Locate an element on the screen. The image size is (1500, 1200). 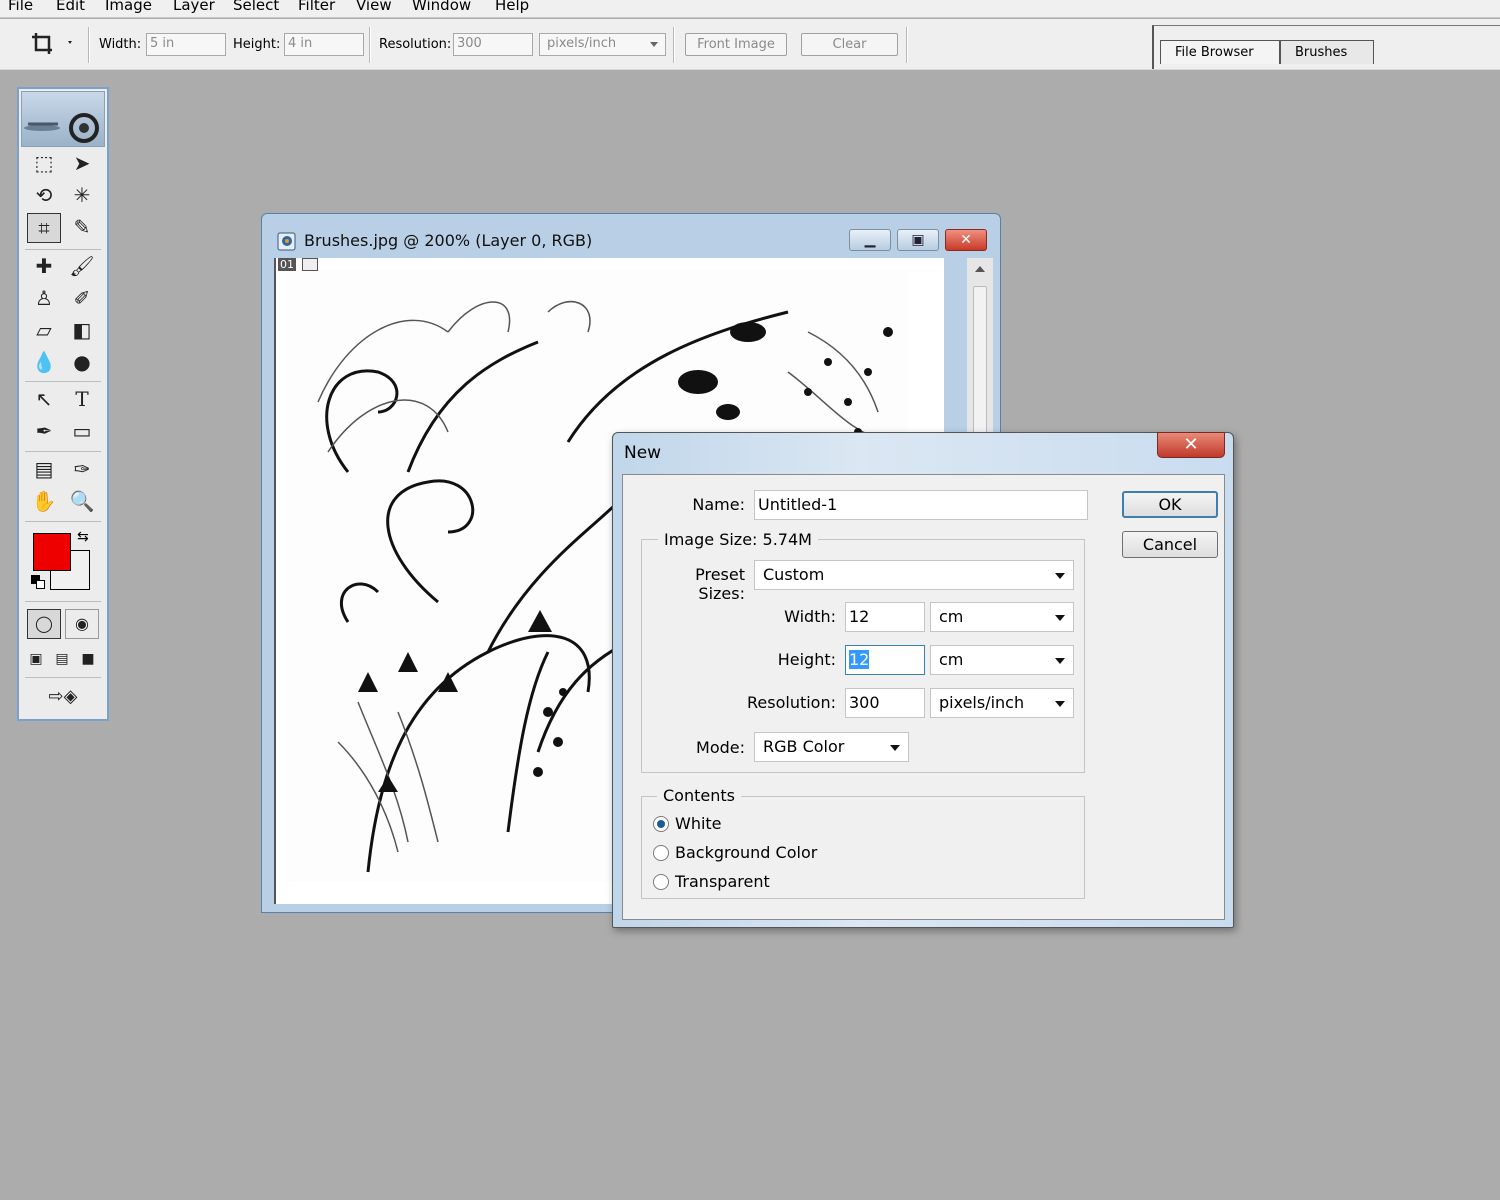
tab-file-browser: File Browser is located at coordinates (1220, 52).